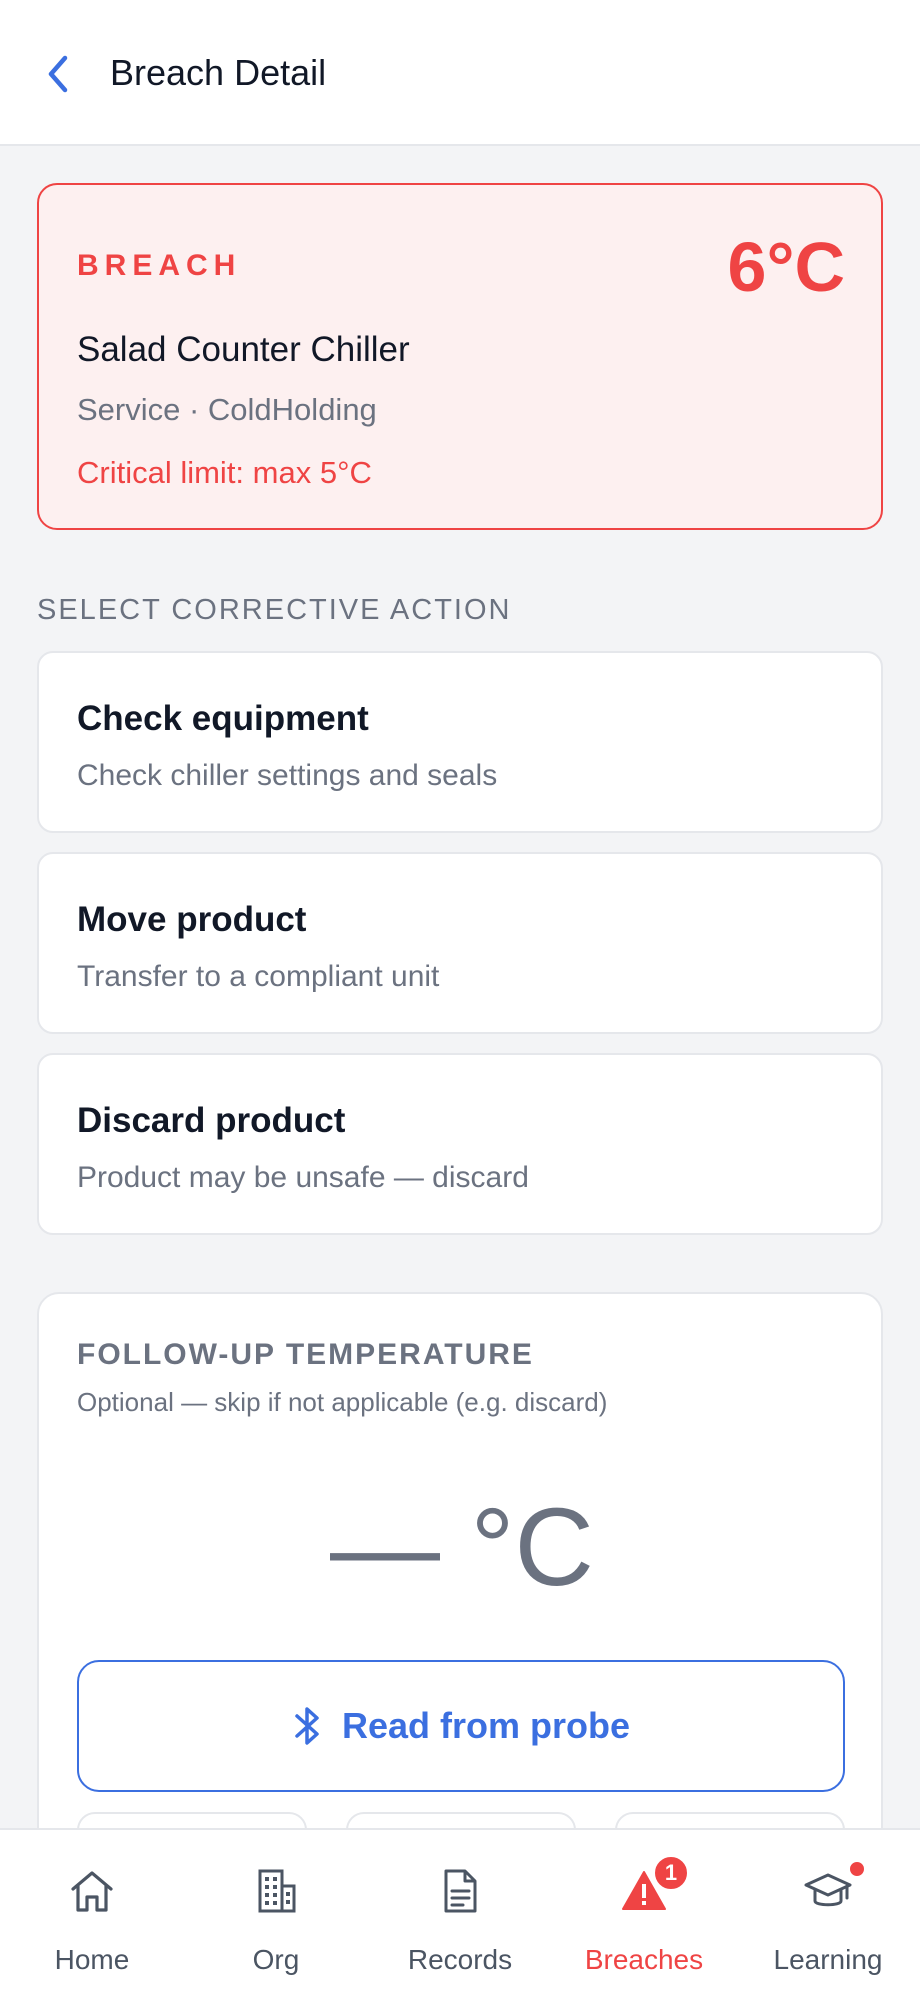 The image size is (920, 2000). What do you see at coordinates (159, 265) in the screenshot?
I see `breach-tag: BREACH` at bounding box center [159, 265].